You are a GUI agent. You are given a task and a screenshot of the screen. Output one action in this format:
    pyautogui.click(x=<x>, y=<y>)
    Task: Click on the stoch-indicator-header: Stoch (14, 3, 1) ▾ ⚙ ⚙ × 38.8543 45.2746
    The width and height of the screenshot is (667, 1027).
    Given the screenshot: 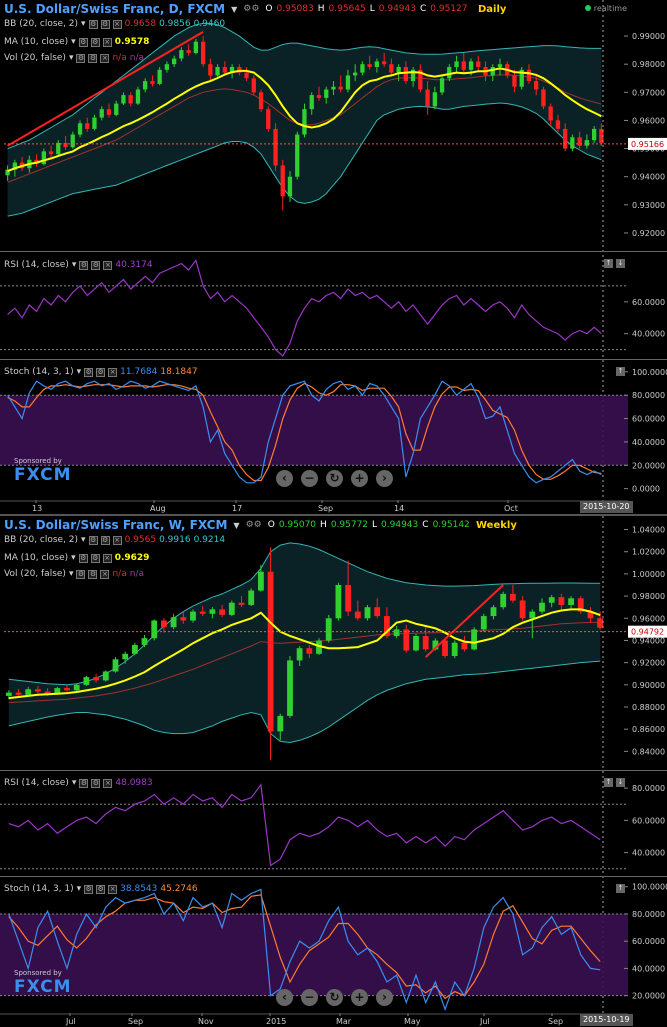 What is the action you would take?
    pyautogui.click(x=101, y=889)
    